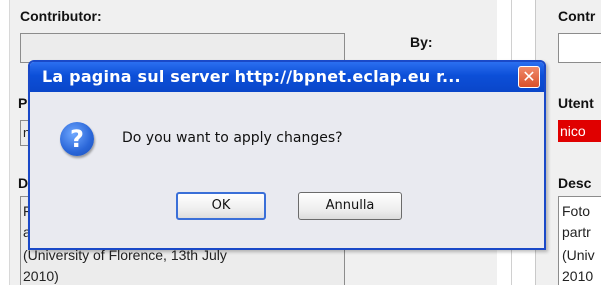 This screenshot has height=285, width=601. What do you see at coordinates (350, 206) in the screenshot?
I see `cancel-button: Annulla` at bounding box center [350, 206].